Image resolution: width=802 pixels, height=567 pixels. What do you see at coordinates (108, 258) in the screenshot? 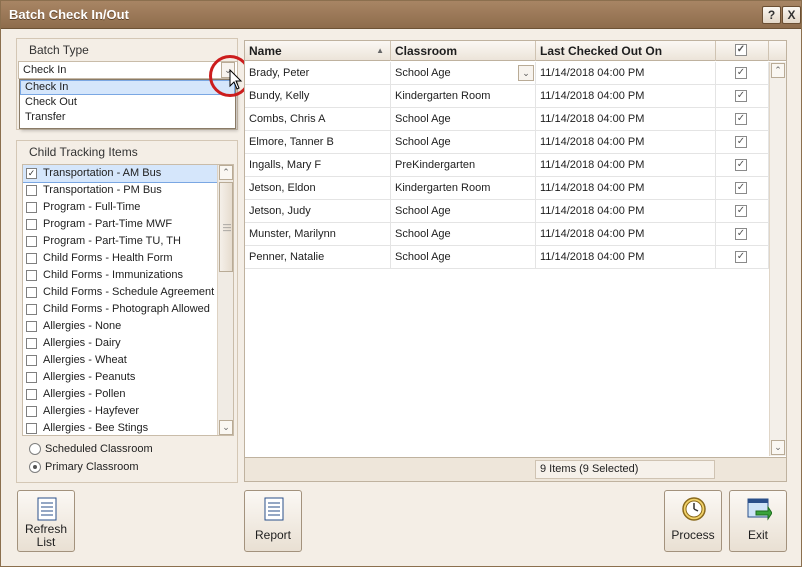
I see `tracking-item-label: Child Forms - Health Form` at bounding box center [108, 258].